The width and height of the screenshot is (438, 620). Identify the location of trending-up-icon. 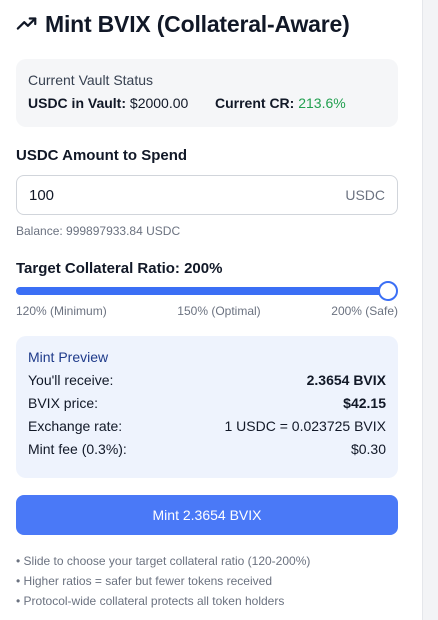
(26, 23).